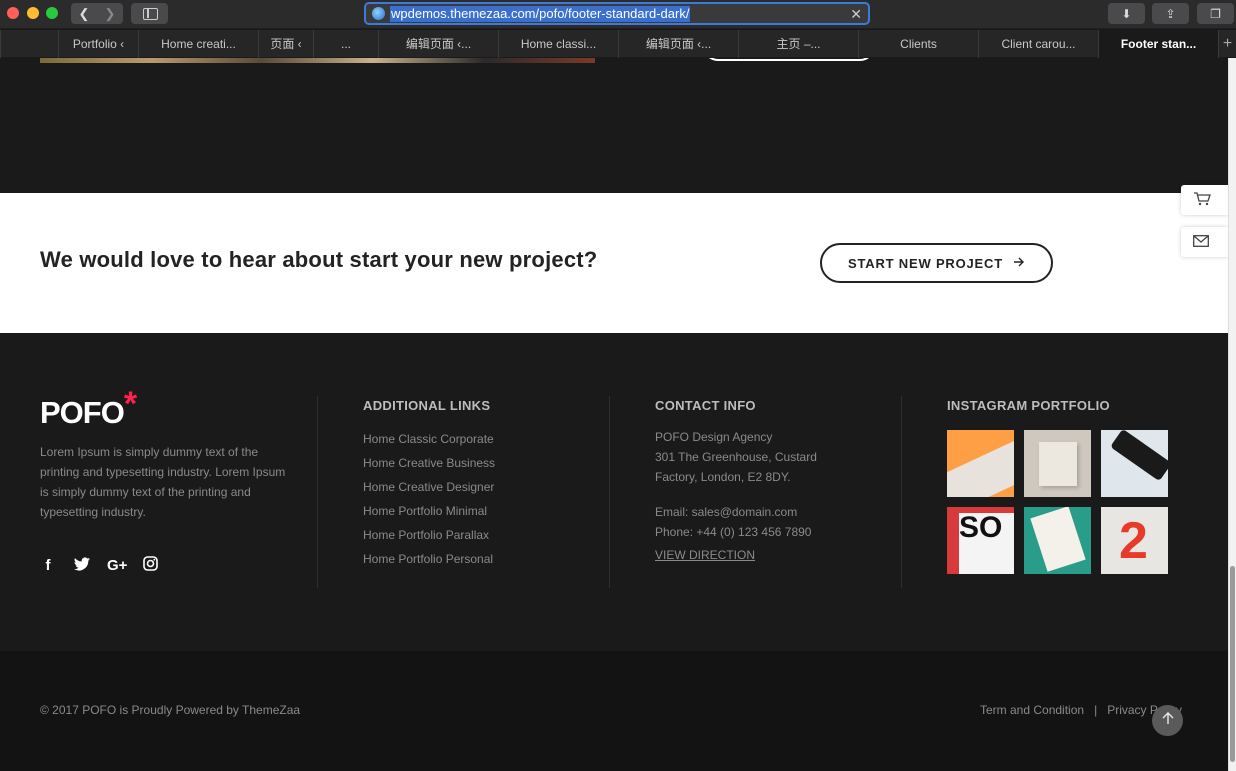 This screenshot has height=771, width=1236. I want to click on contact-address-line-1: 301 The Greenhouse, Custard, so click(736, 457).